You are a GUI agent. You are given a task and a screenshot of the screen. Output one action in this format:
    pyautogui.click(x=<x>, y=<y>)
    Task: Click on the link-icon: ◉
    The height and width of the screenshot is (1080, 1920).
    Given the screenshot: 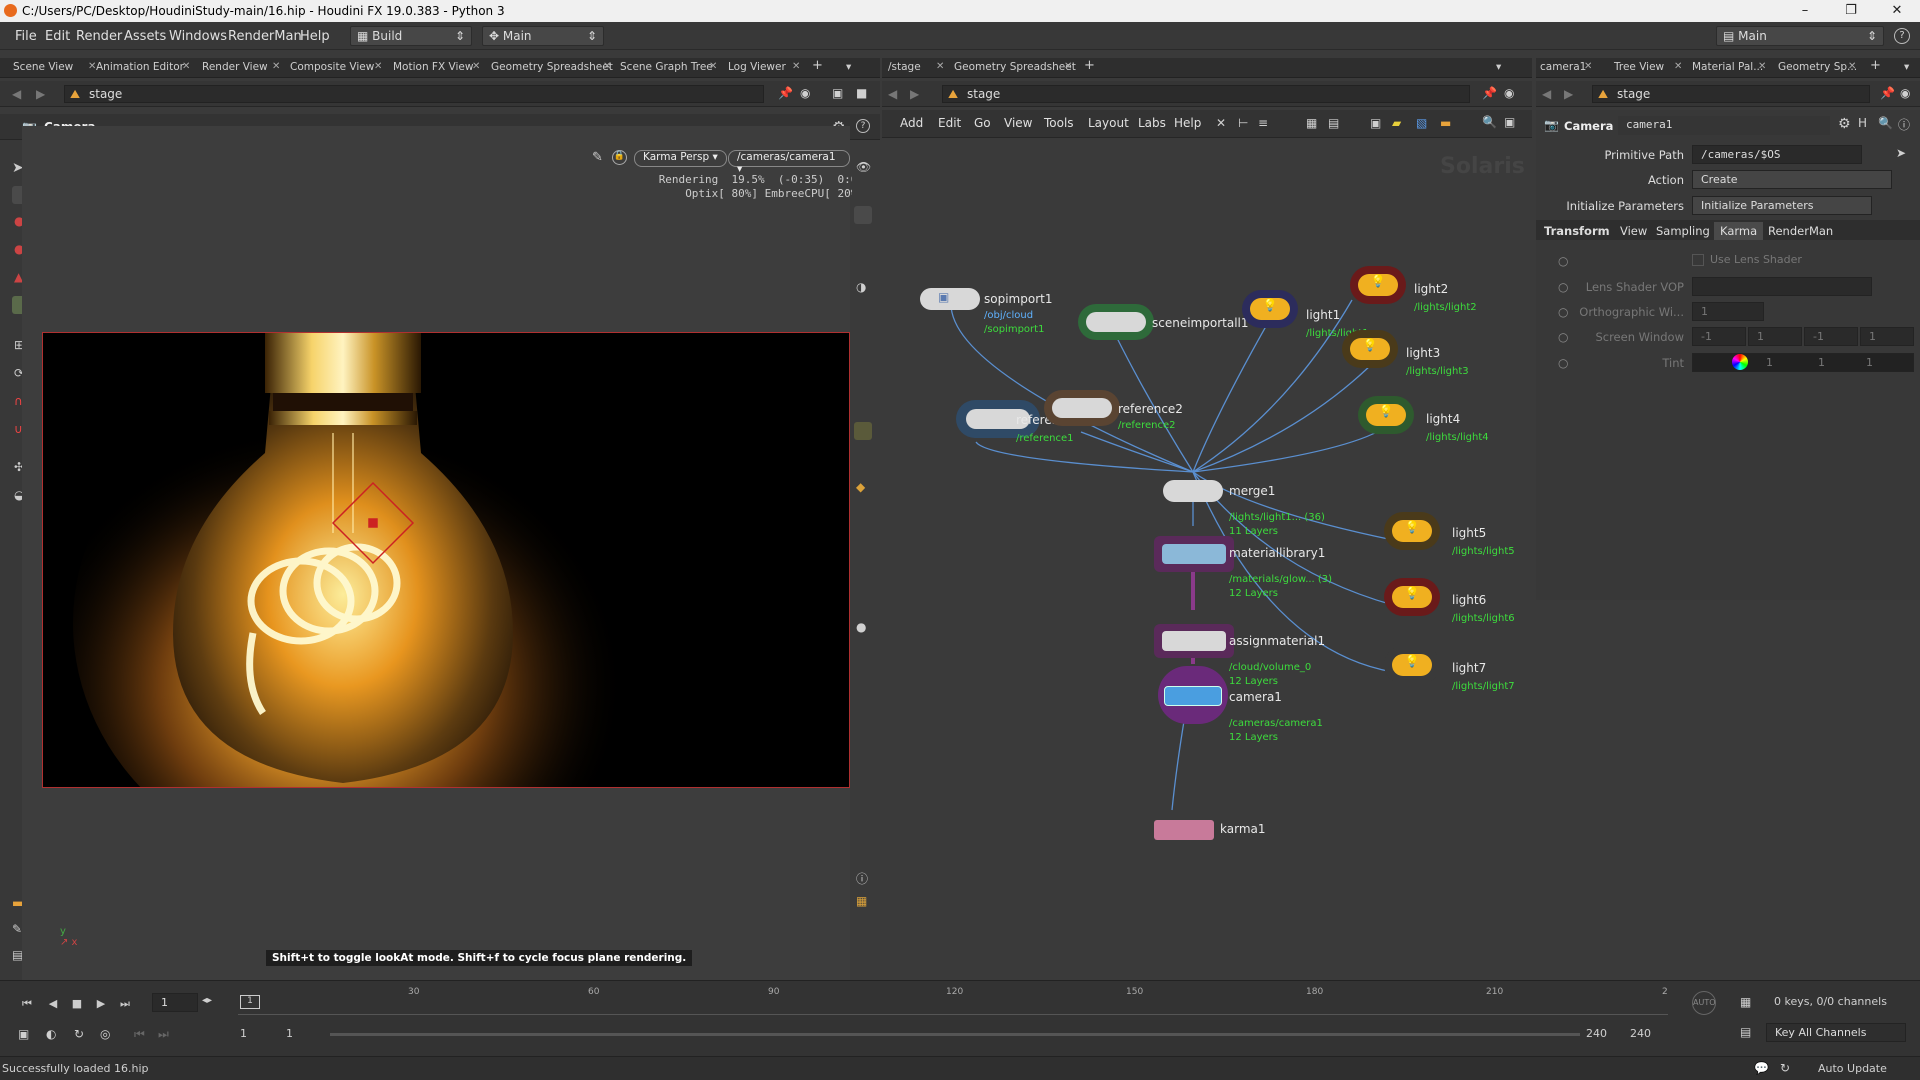 What is the action you would take?
    pyautogui.click(x=805, y=93)
    